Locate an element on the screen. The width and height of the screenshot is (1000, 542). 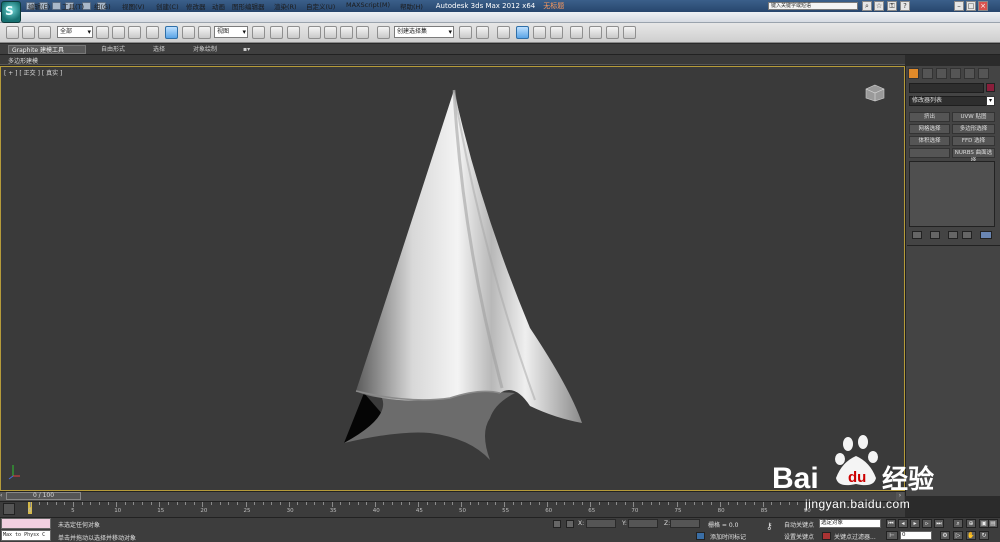
menu-group: 组(G) is located at coordinates (102, 6).